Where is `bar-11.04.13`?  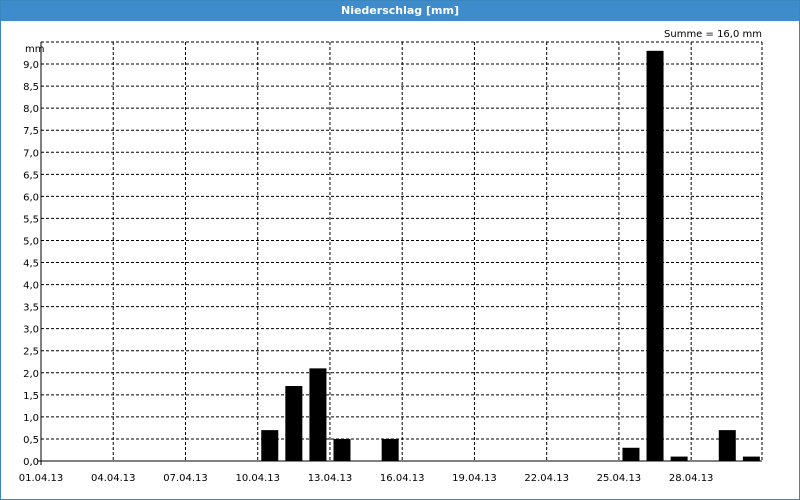
bar-11.04.13 is located at coordinates (294, 423).